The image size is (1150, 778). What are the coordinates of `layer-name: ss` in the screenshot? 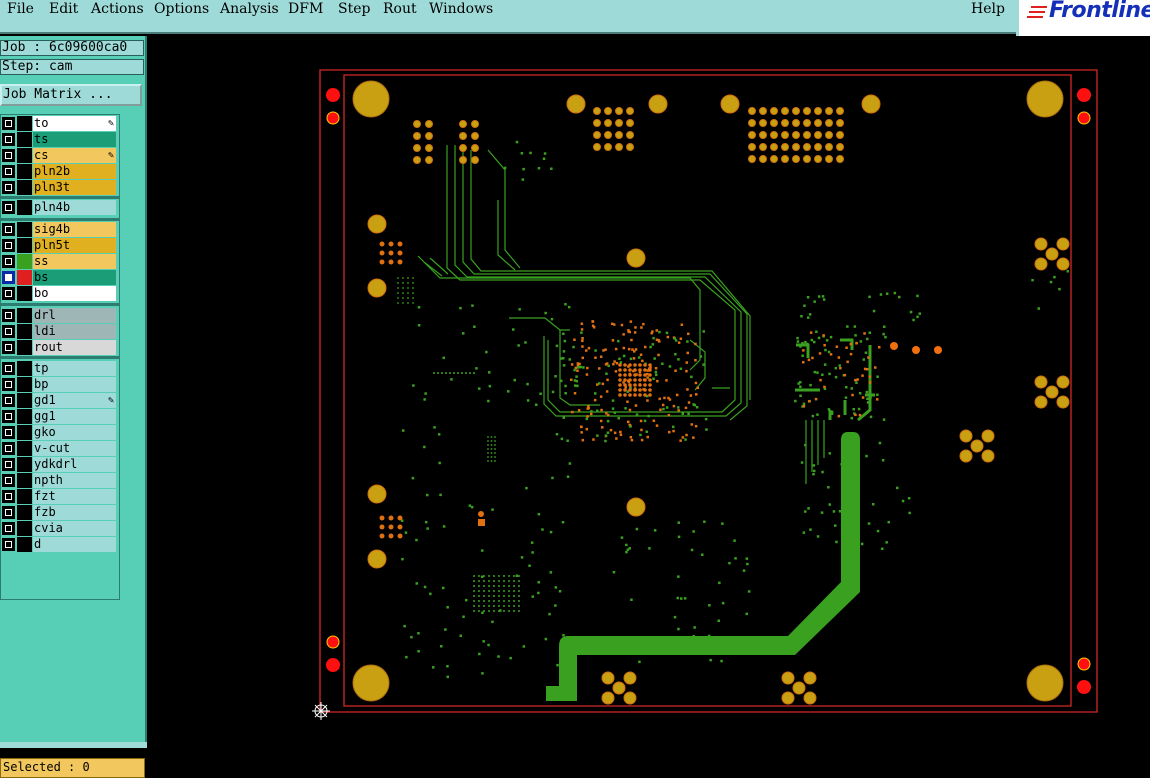 It's located at (74, 261).